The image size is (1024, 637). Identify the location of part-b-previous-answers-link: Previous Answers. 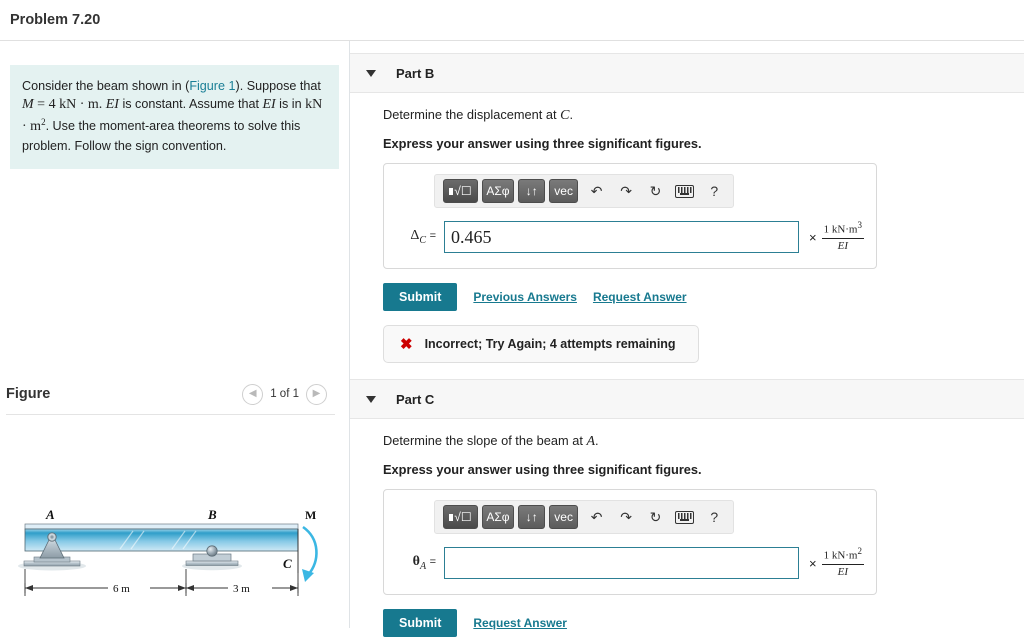
(525, 297).